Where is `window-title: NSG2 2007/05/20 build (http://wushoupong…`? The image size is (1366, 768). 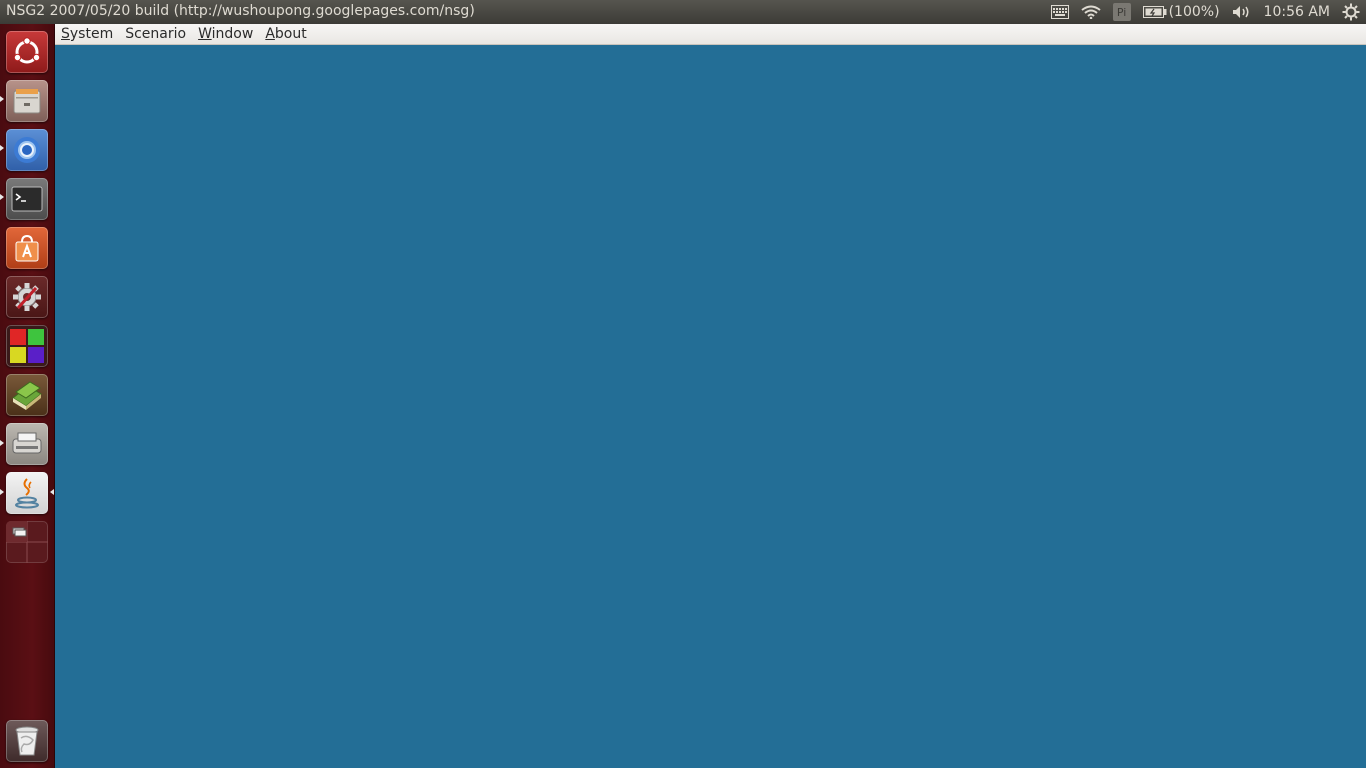
window-title: NSG2 2007/05/20 build (http://wushoupong… is located at coordinates (240, 11).